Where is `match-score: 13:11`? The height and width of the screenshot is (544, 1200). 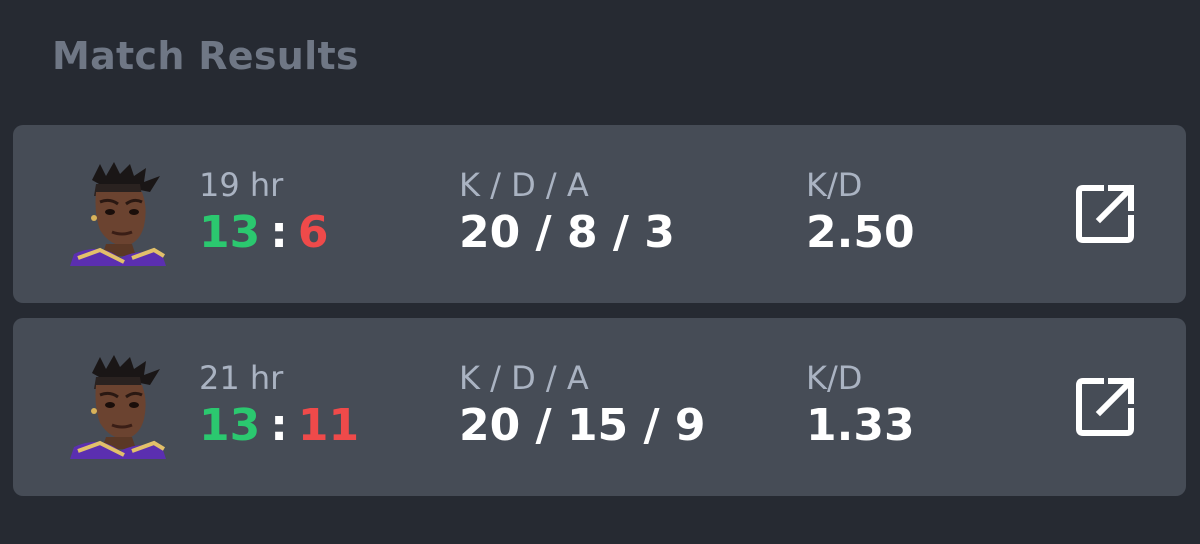
match-score: 13:11 is located at coordinates (279, 425).